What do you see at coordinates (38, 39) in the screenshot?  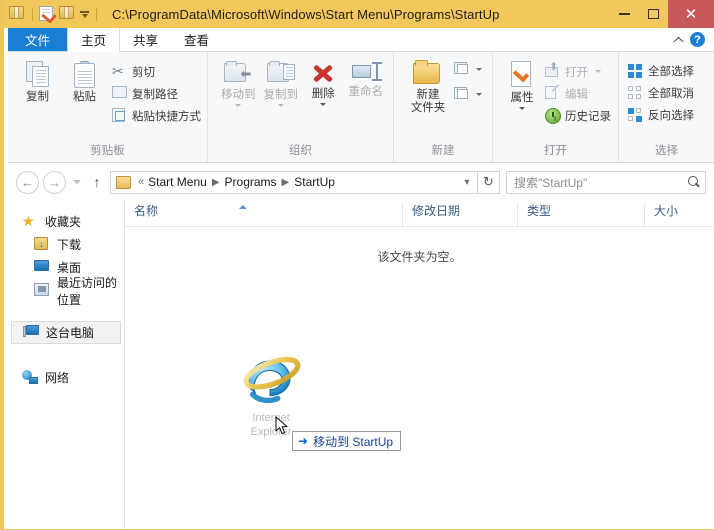 I see `tab-file: 文件` at bounding box center [38, 39].